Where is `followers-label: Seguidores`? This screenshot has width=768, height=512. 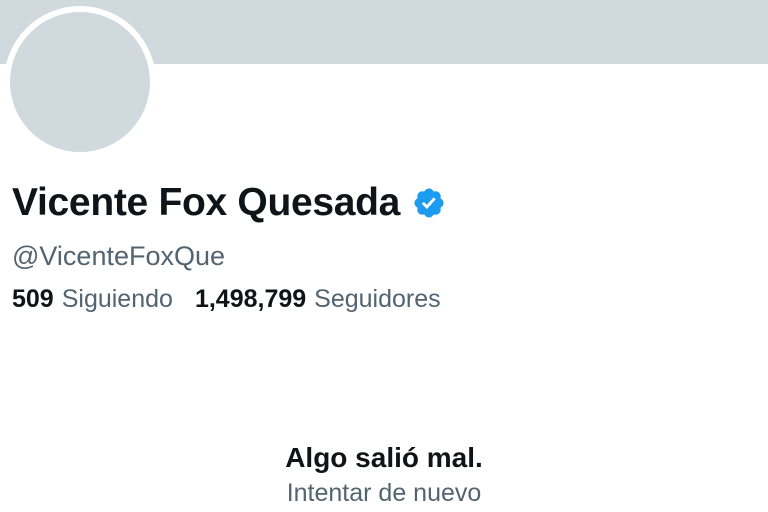 followers-label: Seguidores is located at coordinates (377, 299).